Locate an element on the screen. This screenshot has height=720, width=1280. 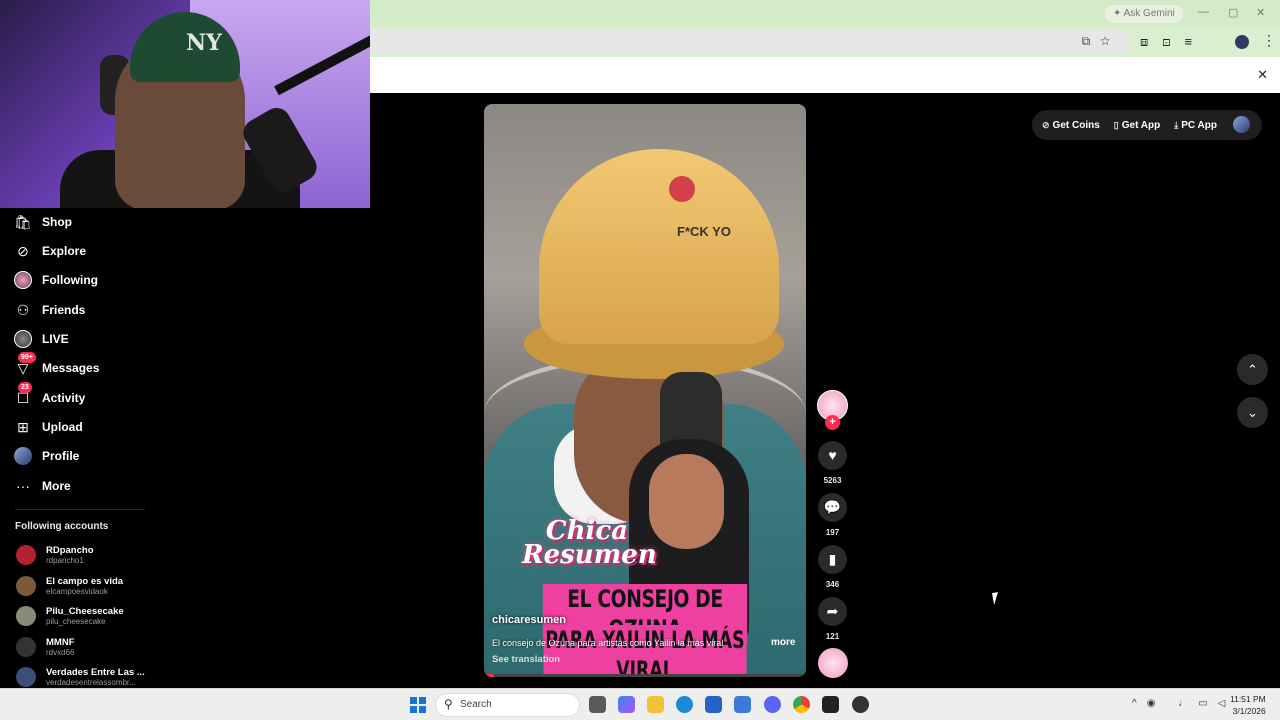
comment-icon: 💬 is located at coordinates (832, 507).